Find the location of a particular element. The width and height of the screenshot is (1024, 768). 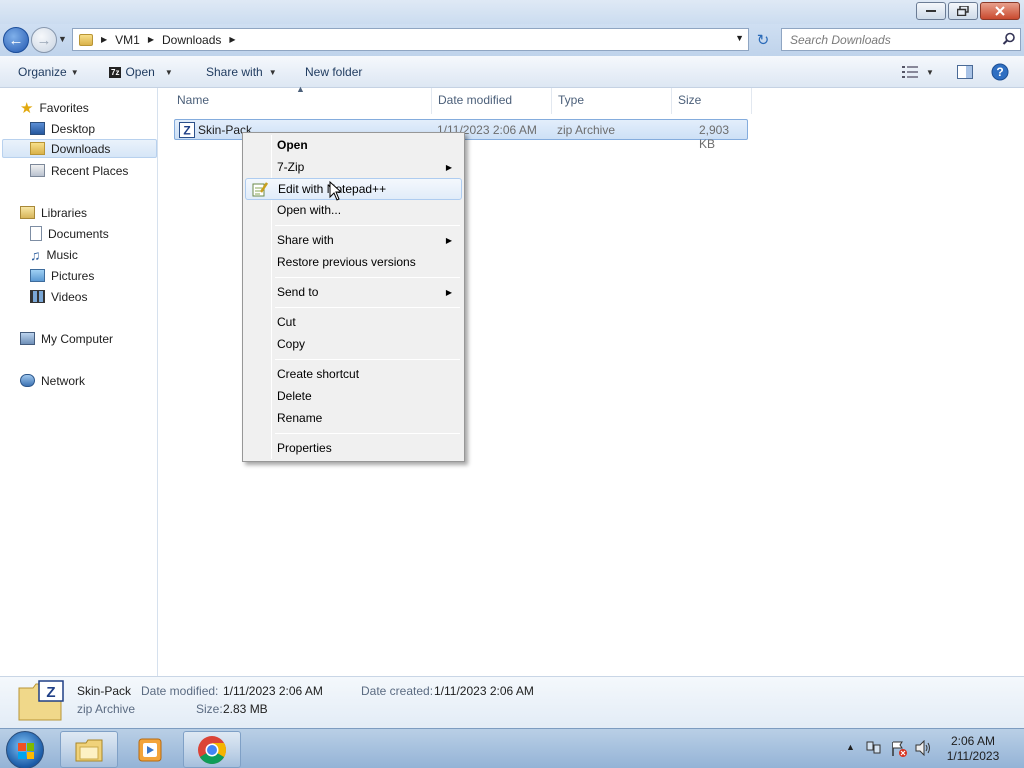

file-type: zip Archive is located at coordinates (586, 130).